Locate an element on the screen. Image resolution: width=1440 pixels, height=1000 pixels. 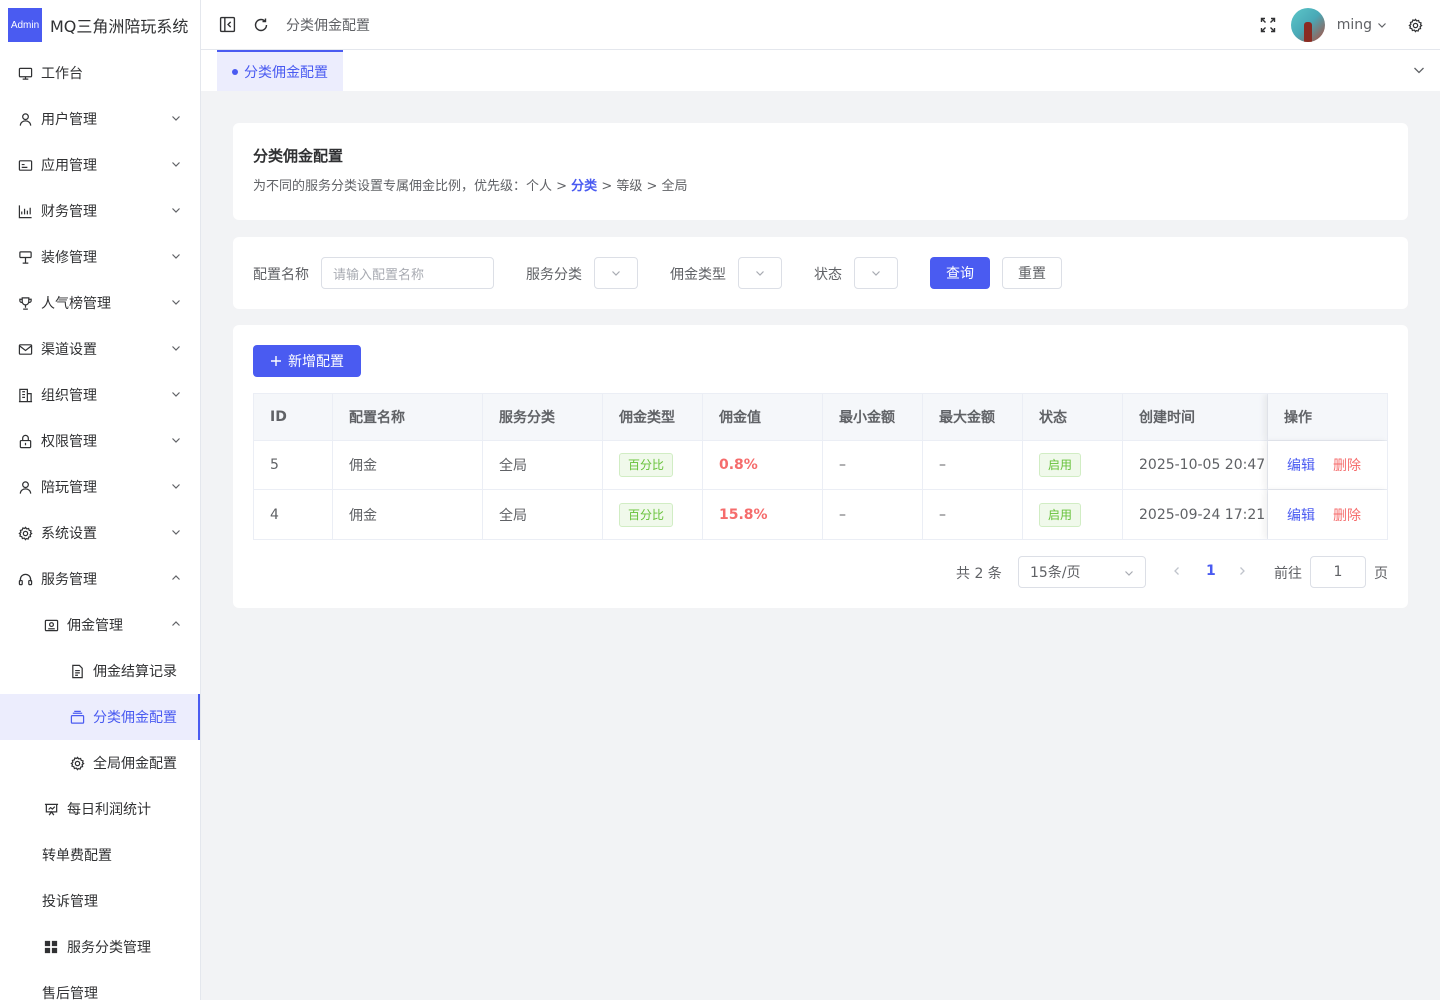
sidebar-item-label: 全局佣金配置 is located at coordinates (135, 764).